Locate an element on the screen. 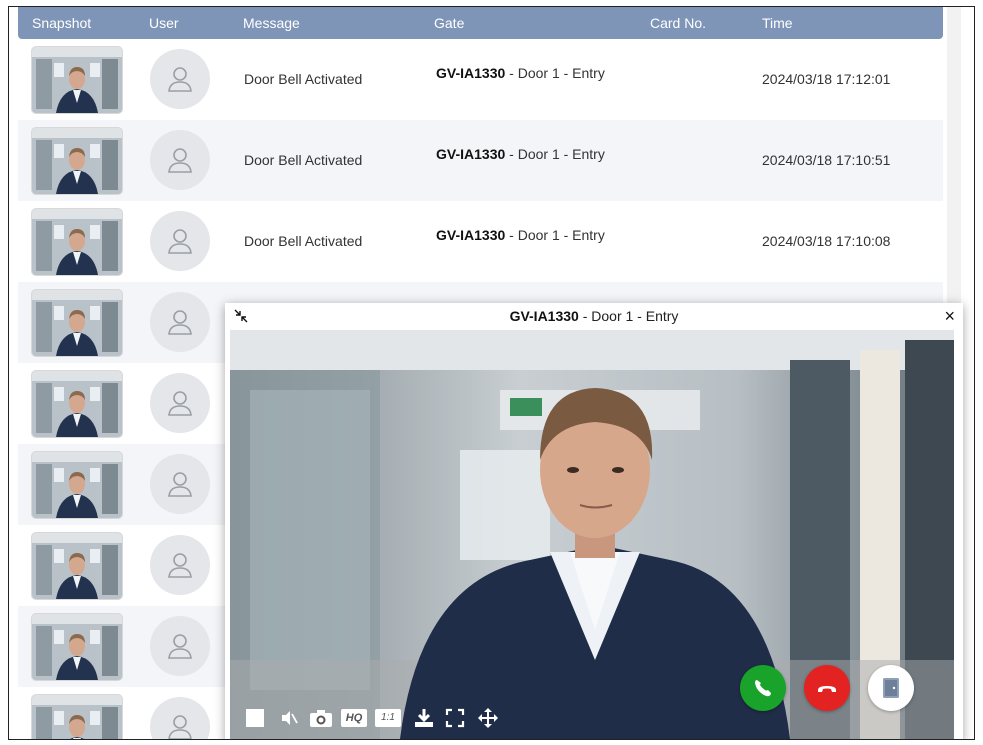 The height and width of the screenshot is (745, 983). event-time: 2024/03/18 17:12:01 is located at coordinates (826, 79).